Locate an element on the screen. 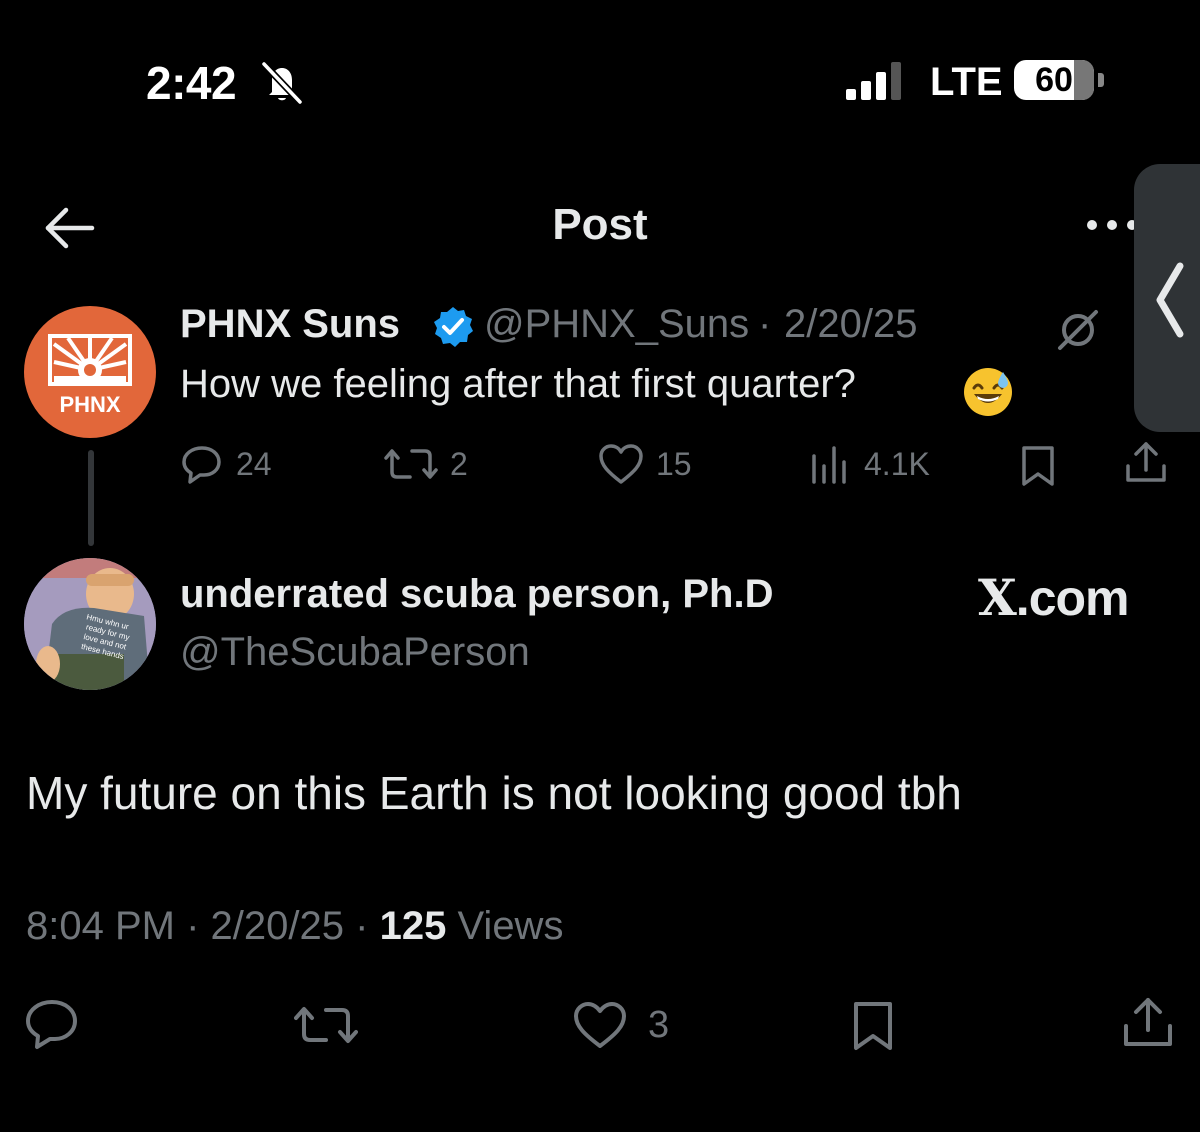 The image size is (1200, 1132). reply-like-count: 3 is located at coordinates (659, 1024).